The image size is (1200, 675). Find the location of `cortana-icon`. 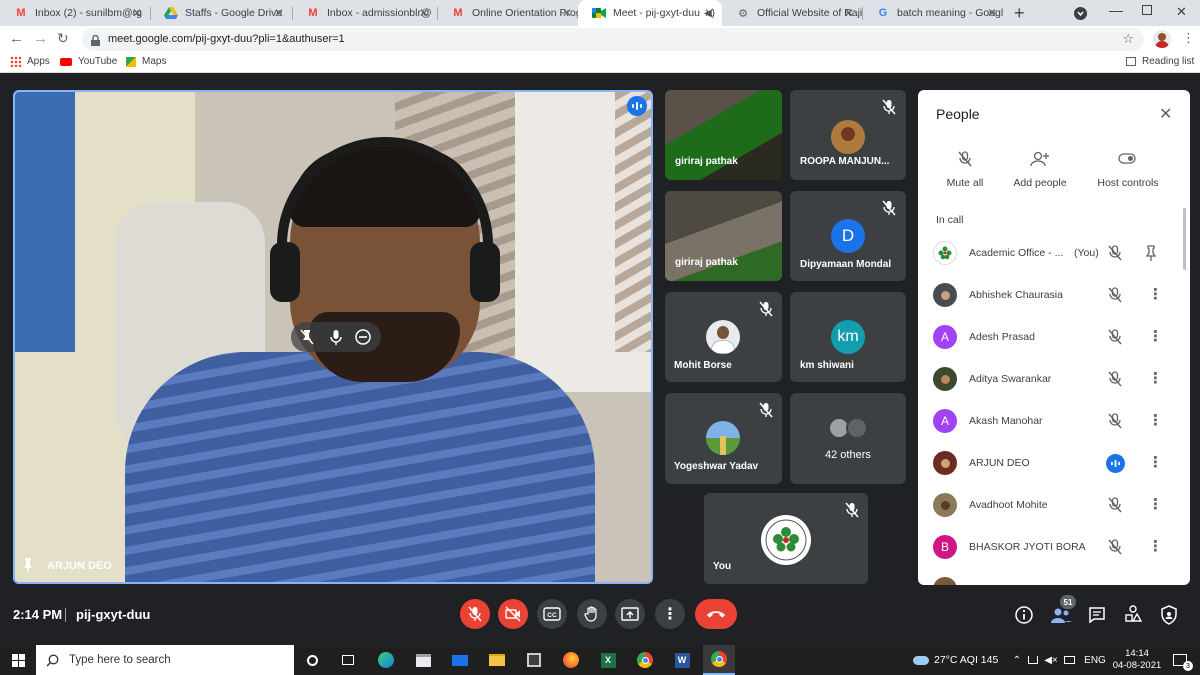

cortana-icon is located at coordinates (312, 660).